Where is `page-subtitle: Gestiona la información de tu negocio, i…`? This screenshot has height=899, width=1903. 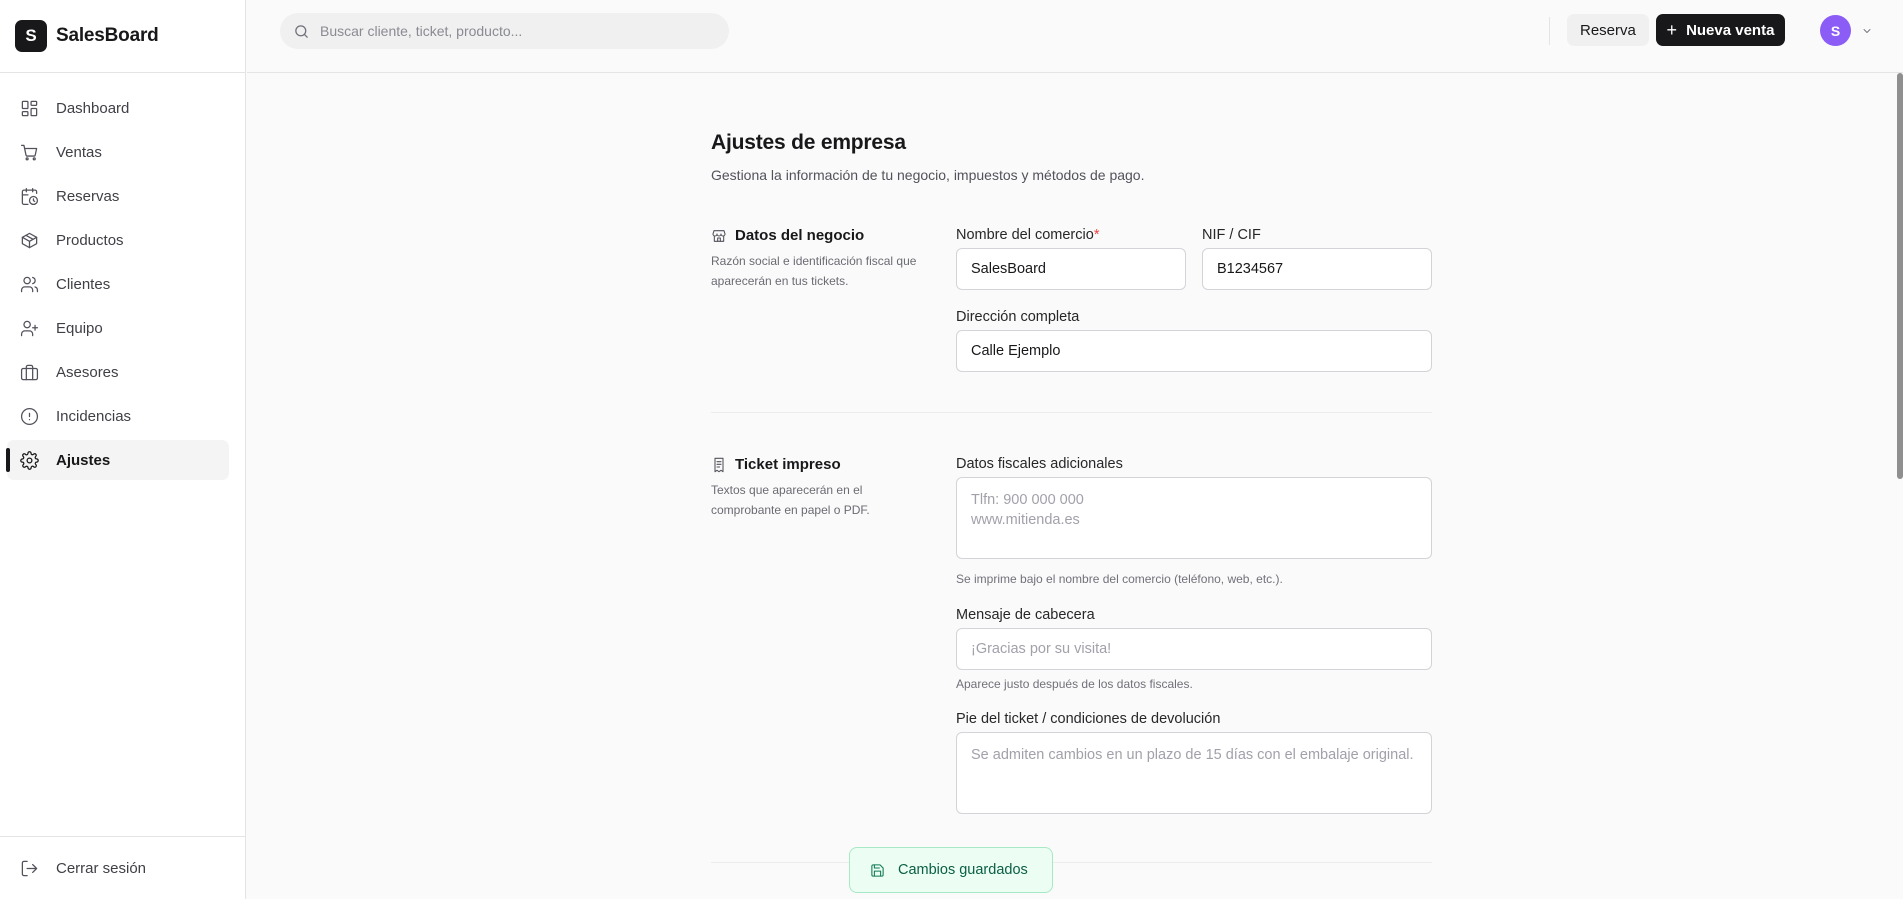 page-subtitle: Gestiona la información de tu negocio, i… is located at coordinates (928, 175).